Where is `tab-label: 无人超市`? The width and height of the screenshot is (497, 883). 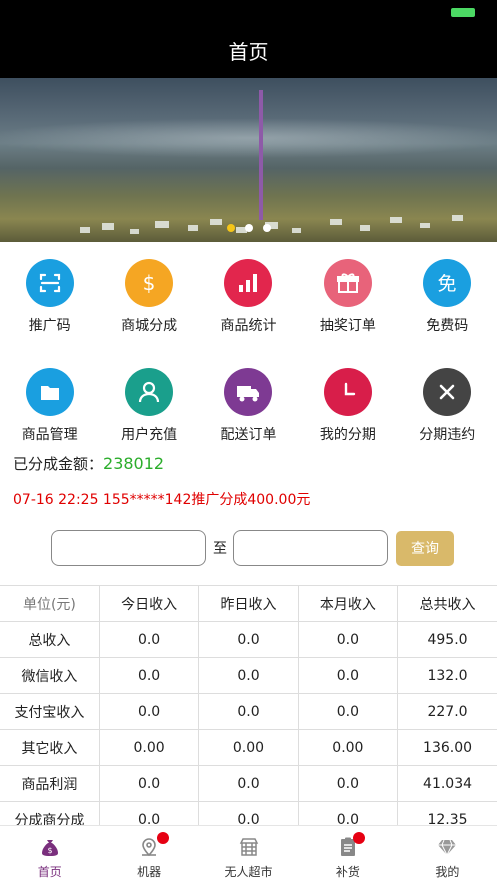
tab-label: 无人超市 is located at coordinates (248, 872).